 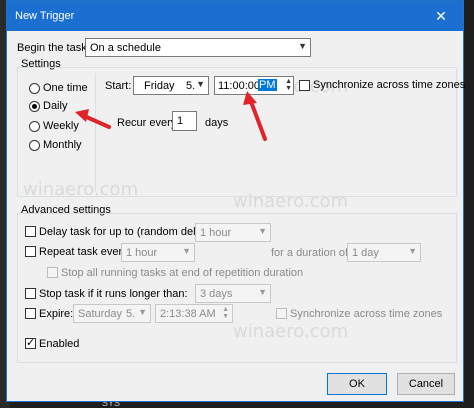 I want to click on begin-task-dropdown: On a schedule ▼, so click(x=198, y=47).